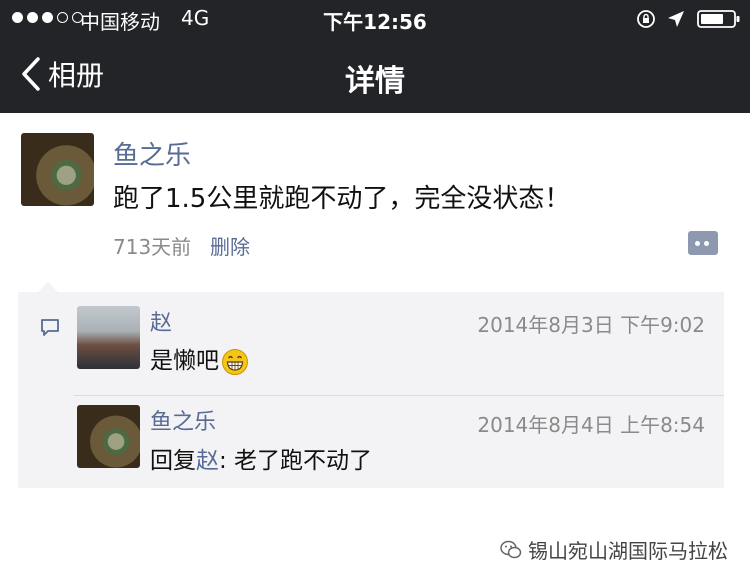 This screenshot has height=581, width=750. I want to click on comment-icon, so click(50, 327).